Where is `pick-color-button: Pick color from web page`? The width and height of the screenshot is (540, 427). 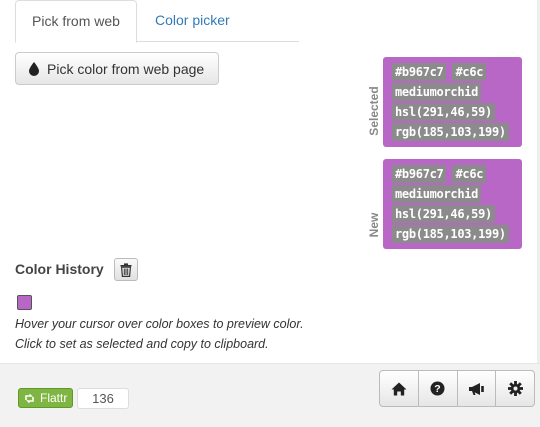
pick-color-button: Pick color from web page is located at coordinates (117, 68).